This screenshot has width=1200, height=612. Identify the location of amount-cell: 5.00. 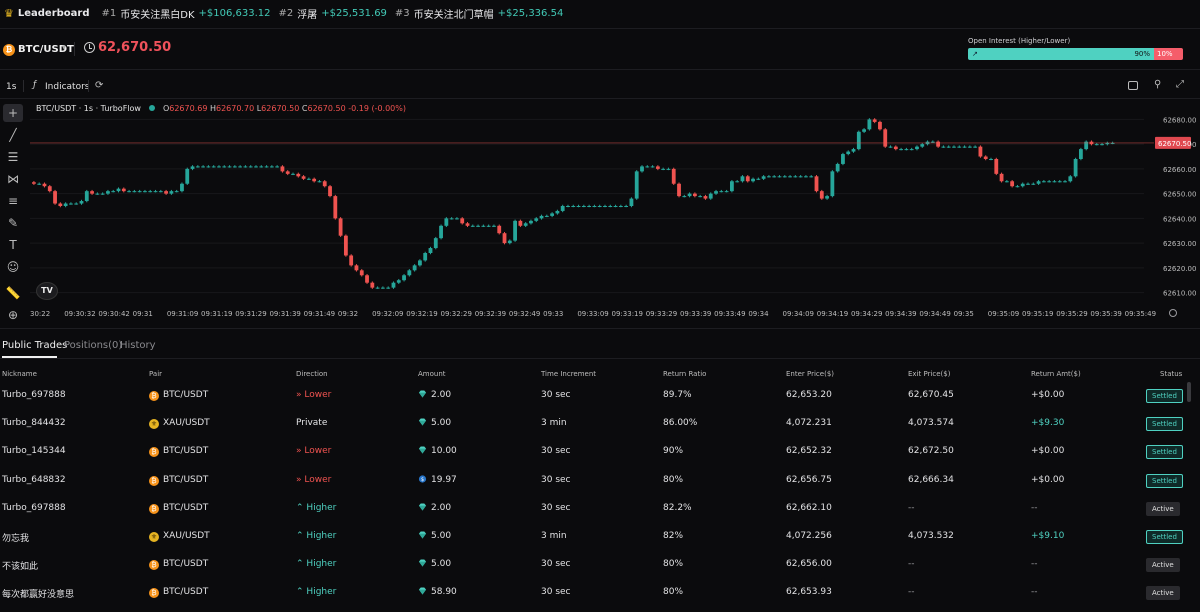
(434, 423).